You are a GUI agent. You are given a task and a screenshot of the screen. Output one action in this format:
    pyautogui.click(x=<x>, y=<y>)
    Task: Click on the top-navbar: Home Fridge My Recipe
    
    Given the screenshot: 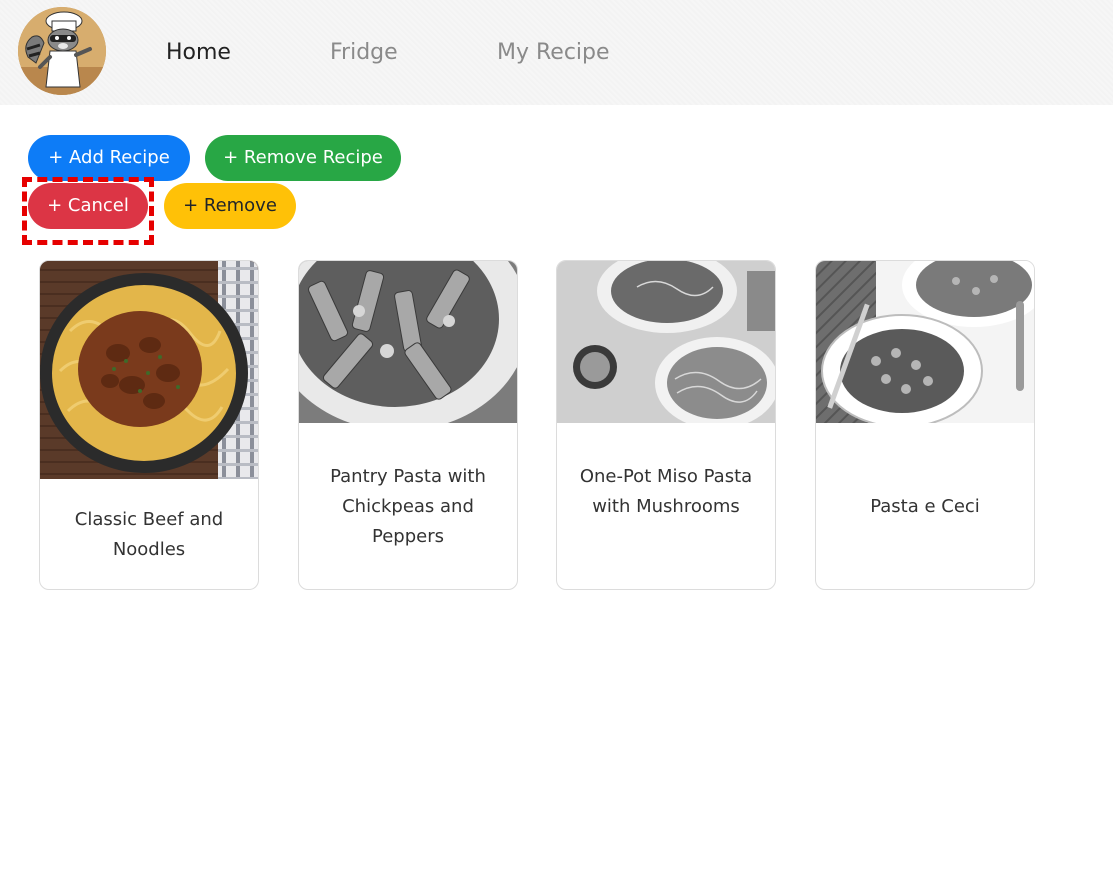 What is the action you would take?
    pyautogui.click(x=556, y=52)
    